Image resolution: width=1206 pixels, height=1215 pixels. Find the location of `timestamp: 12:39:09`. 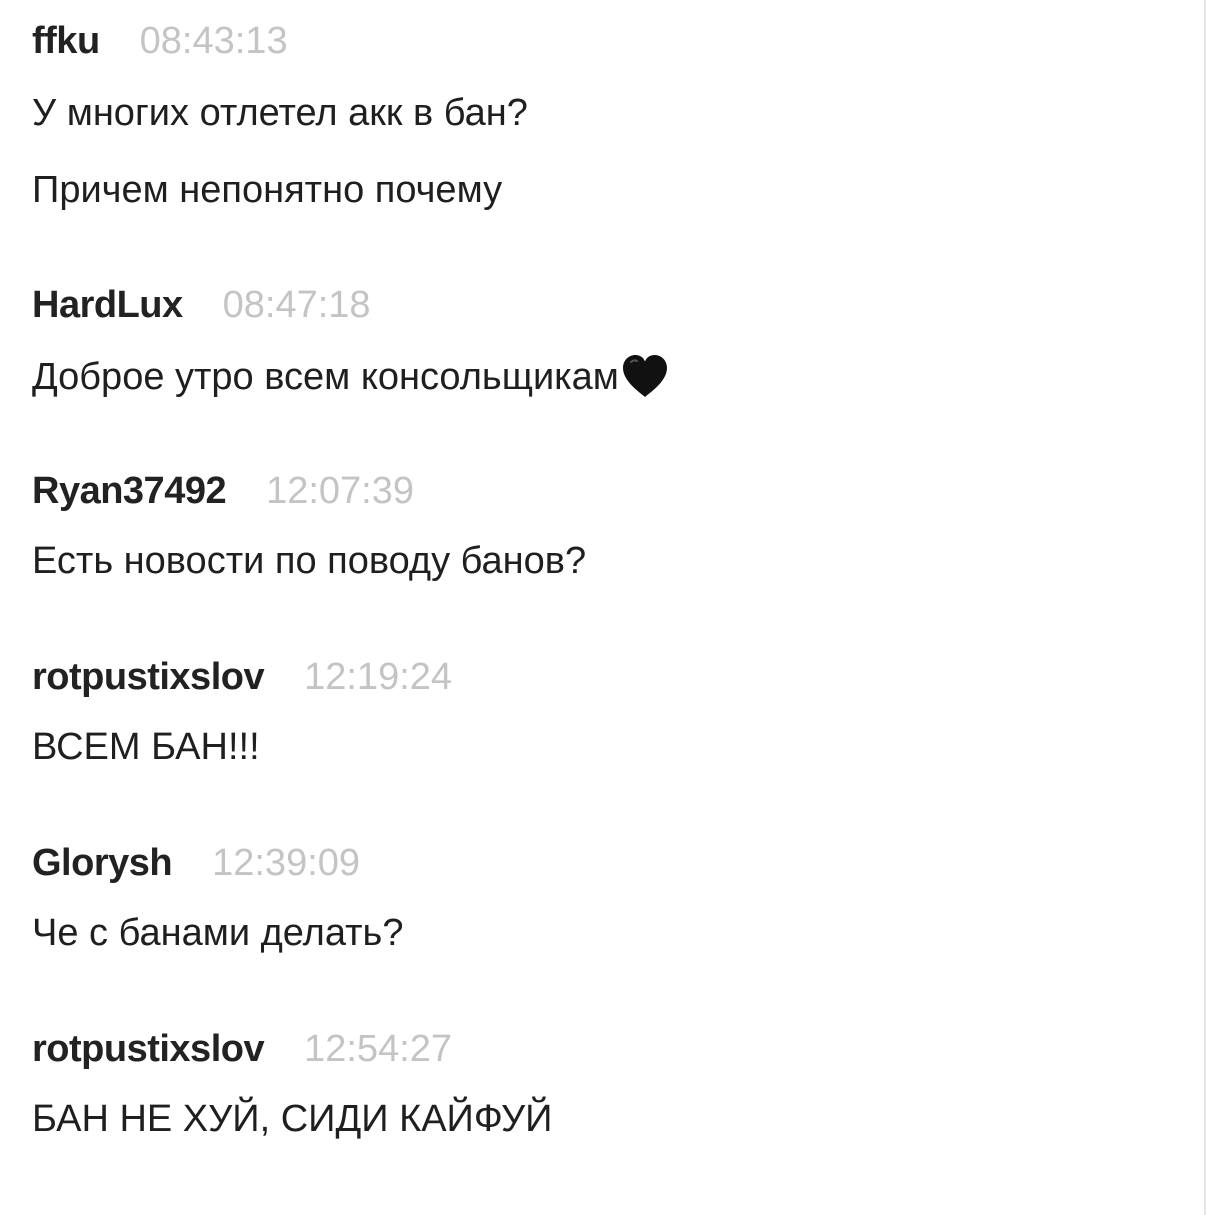

timestamp: 12:39:09 is located at coordinates (286, 863).